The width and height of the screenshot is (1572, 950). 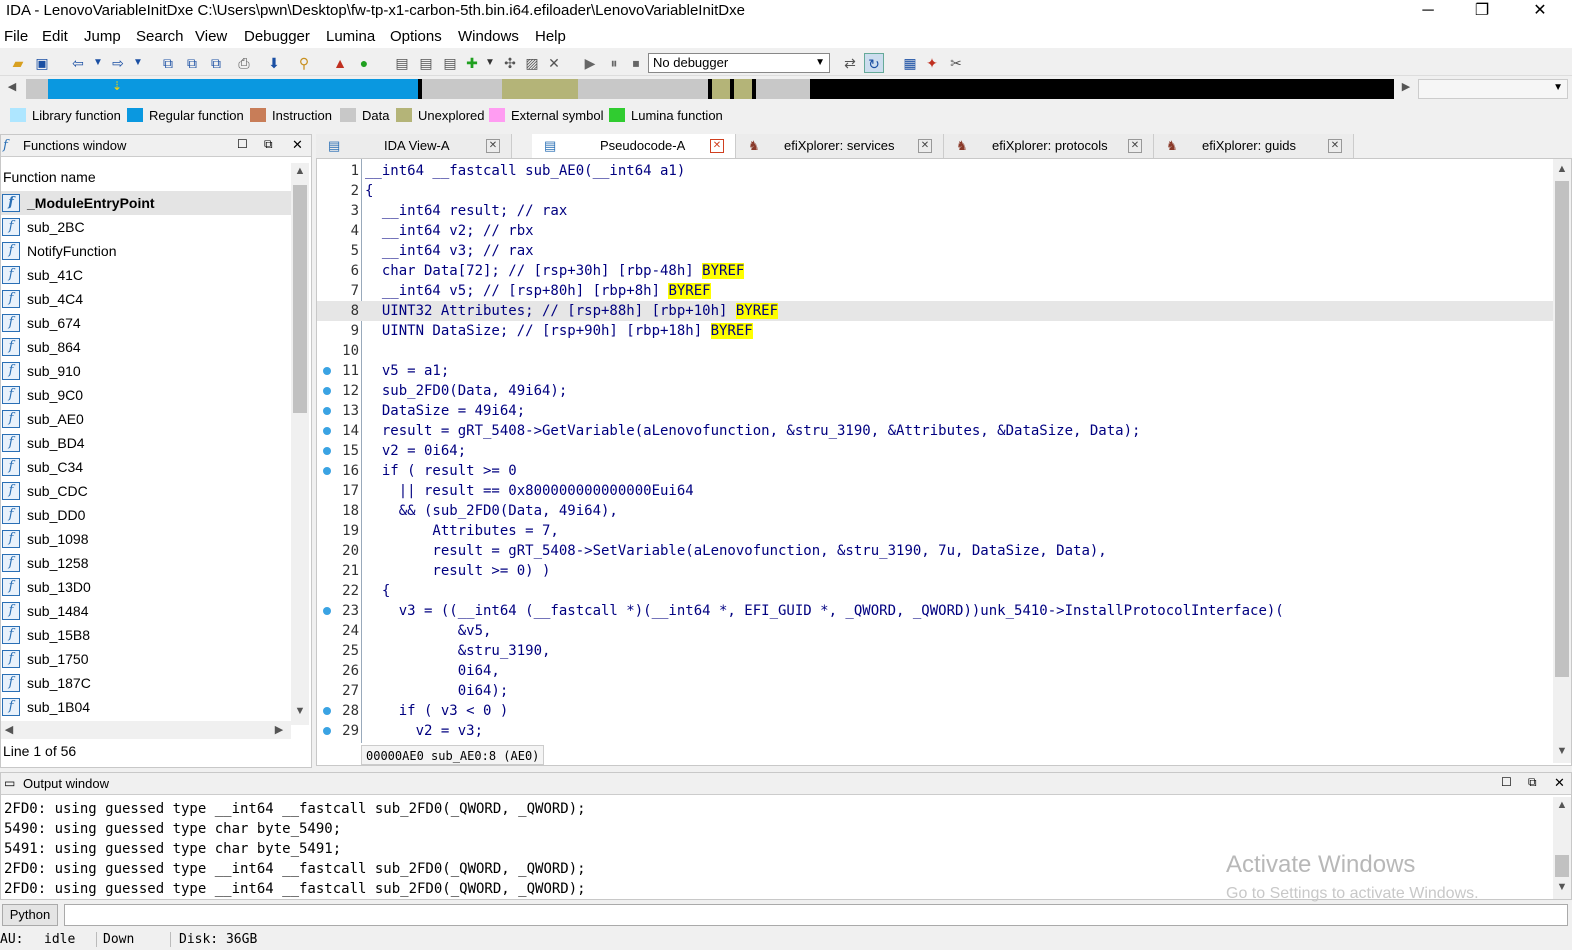 What do you see at coordinates (102, 36) in the screenshot?
I see `menu-jump: Jump` at bounding box center [102, 36].